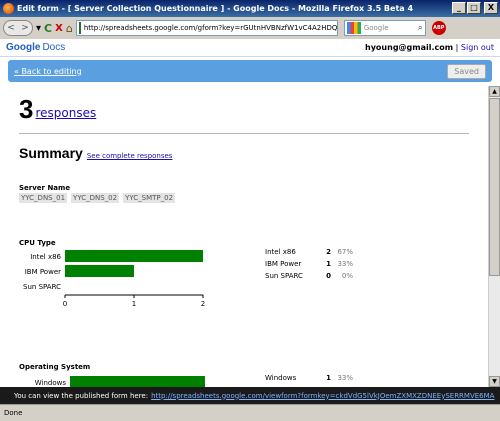  I want to click on user-email: hyoung@gmail.com, so click(409, 47).